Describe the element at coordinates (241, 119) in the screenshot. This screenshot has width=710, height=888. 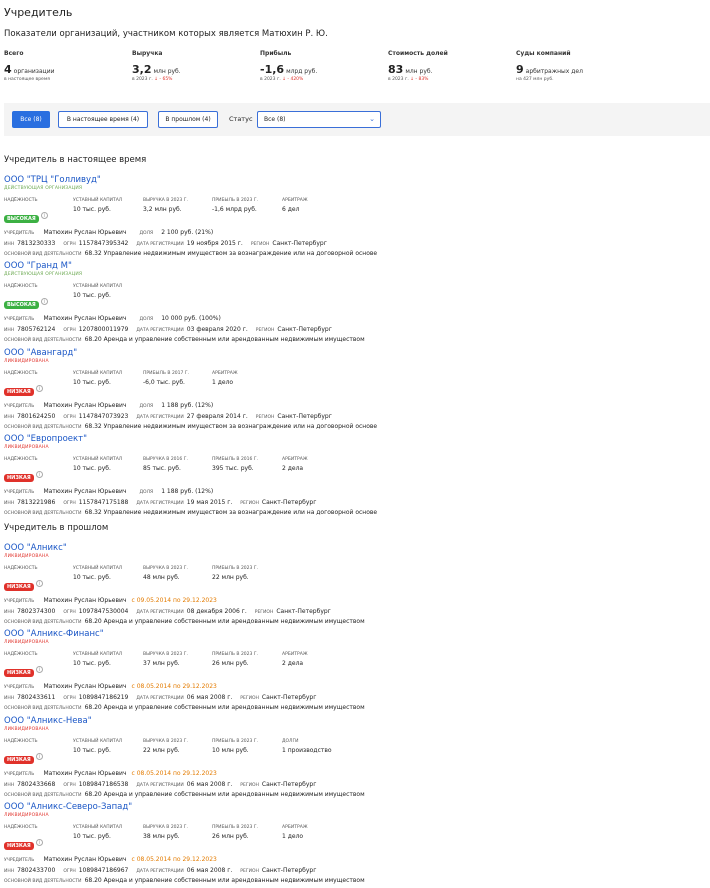
I see `status-filter-label: Статус` at that location.